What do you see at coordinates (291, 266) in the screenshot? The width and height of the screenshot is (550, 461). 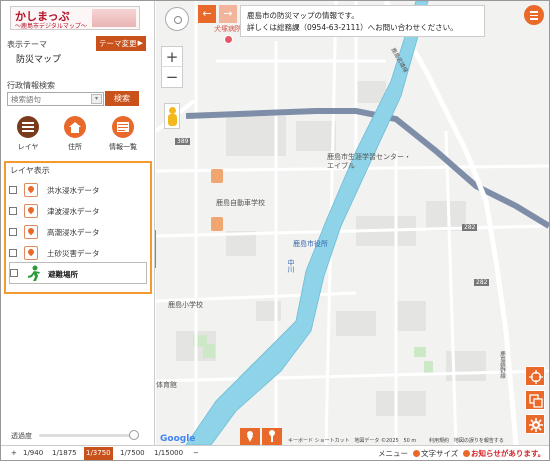 I see `river-label: 中川` at bounding box center [291, 266].